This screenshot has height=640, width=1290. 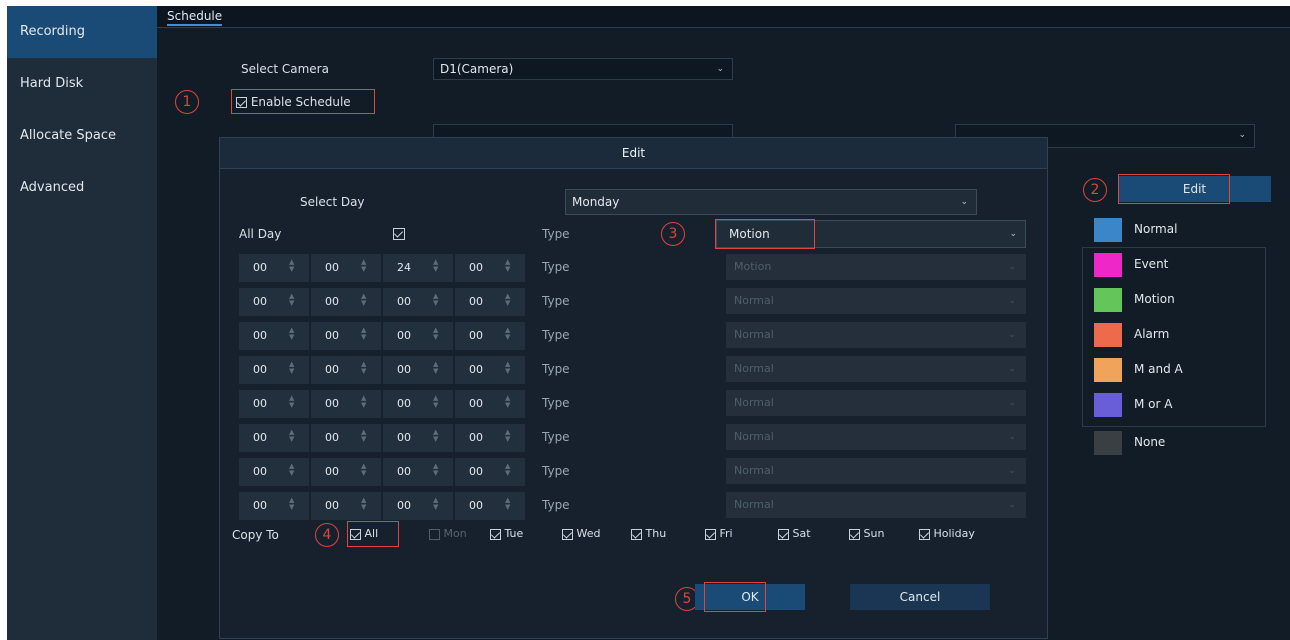 I want to click on enable-schedule-checkbox: Enable Schedule, so click(x=293, y=102).